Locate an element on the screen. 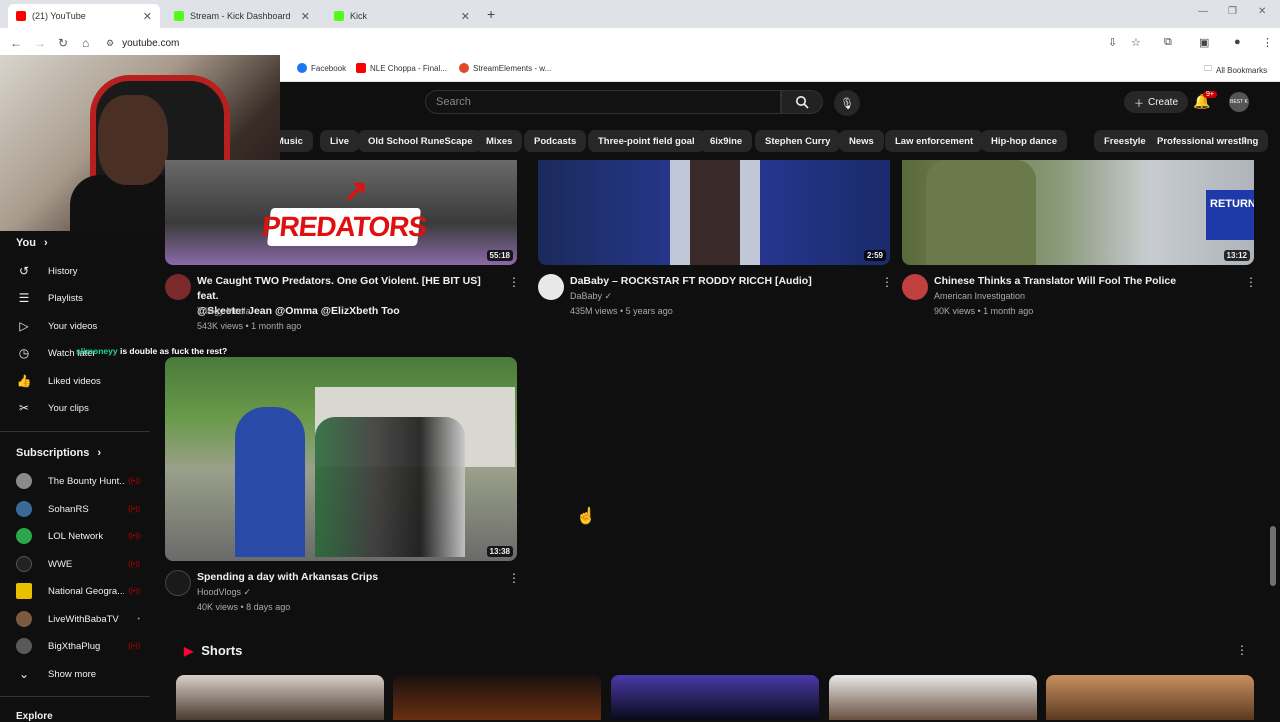 Image resolution: width=1280 pixels, height=722 pixels. sidebar-item-label: History is located at coordinates (63, 271).